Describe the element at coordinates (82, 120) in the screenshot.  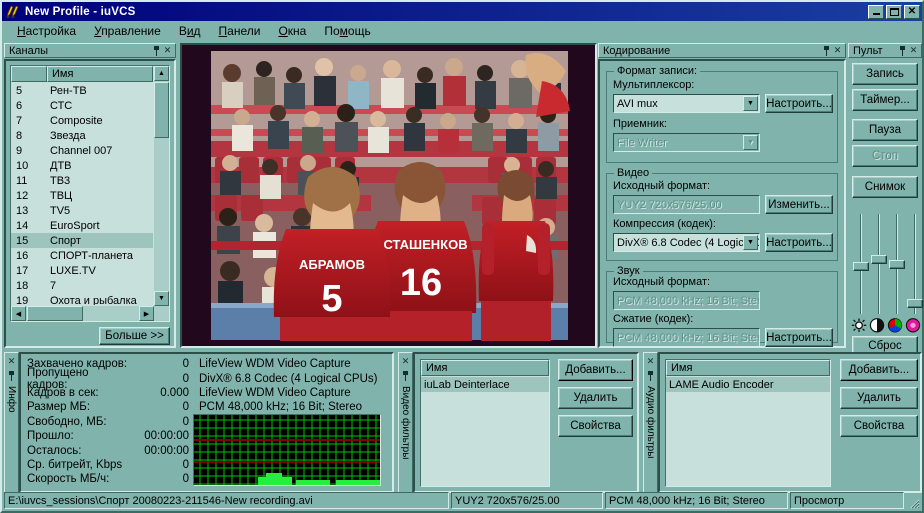
I see `table-row: 7 Composite` at that location.